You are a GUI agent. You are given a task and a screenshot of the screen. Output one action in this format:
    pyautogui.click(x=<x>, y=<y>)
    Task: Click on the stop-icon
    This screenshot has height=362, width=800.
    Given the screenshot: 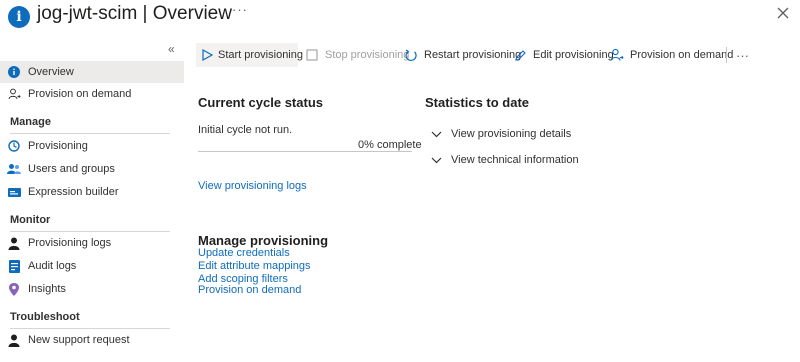 What is the action you would take?
    pyautogui.click(x=312, y=55)
    